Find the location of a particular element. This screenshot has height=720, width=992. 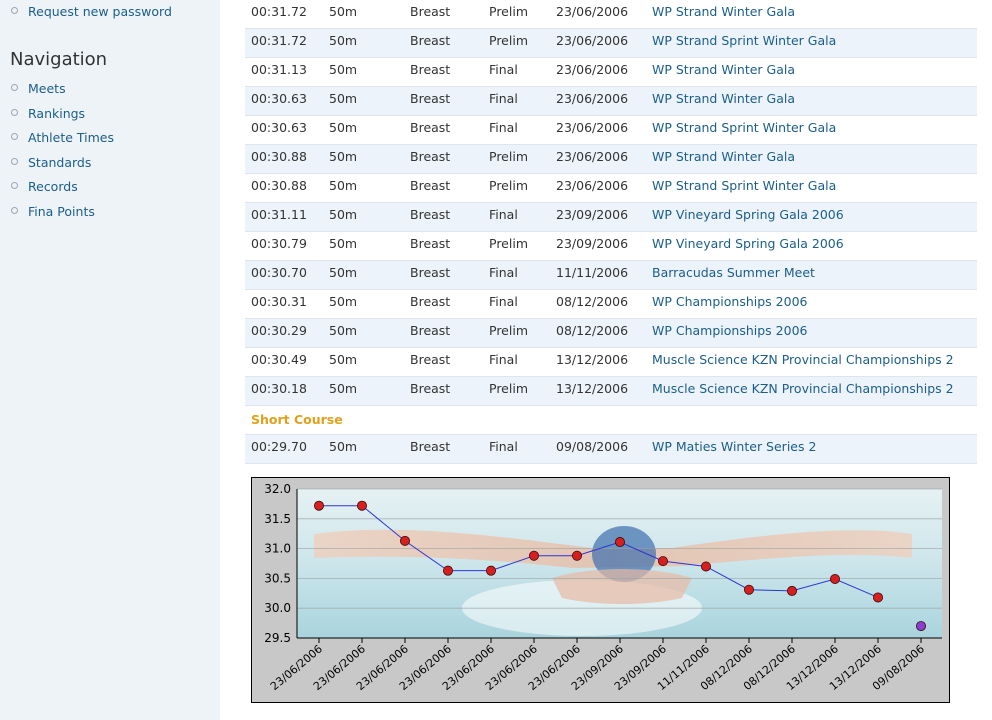

date-cell: 13/12/2006 is located at coordinates (592, 388).